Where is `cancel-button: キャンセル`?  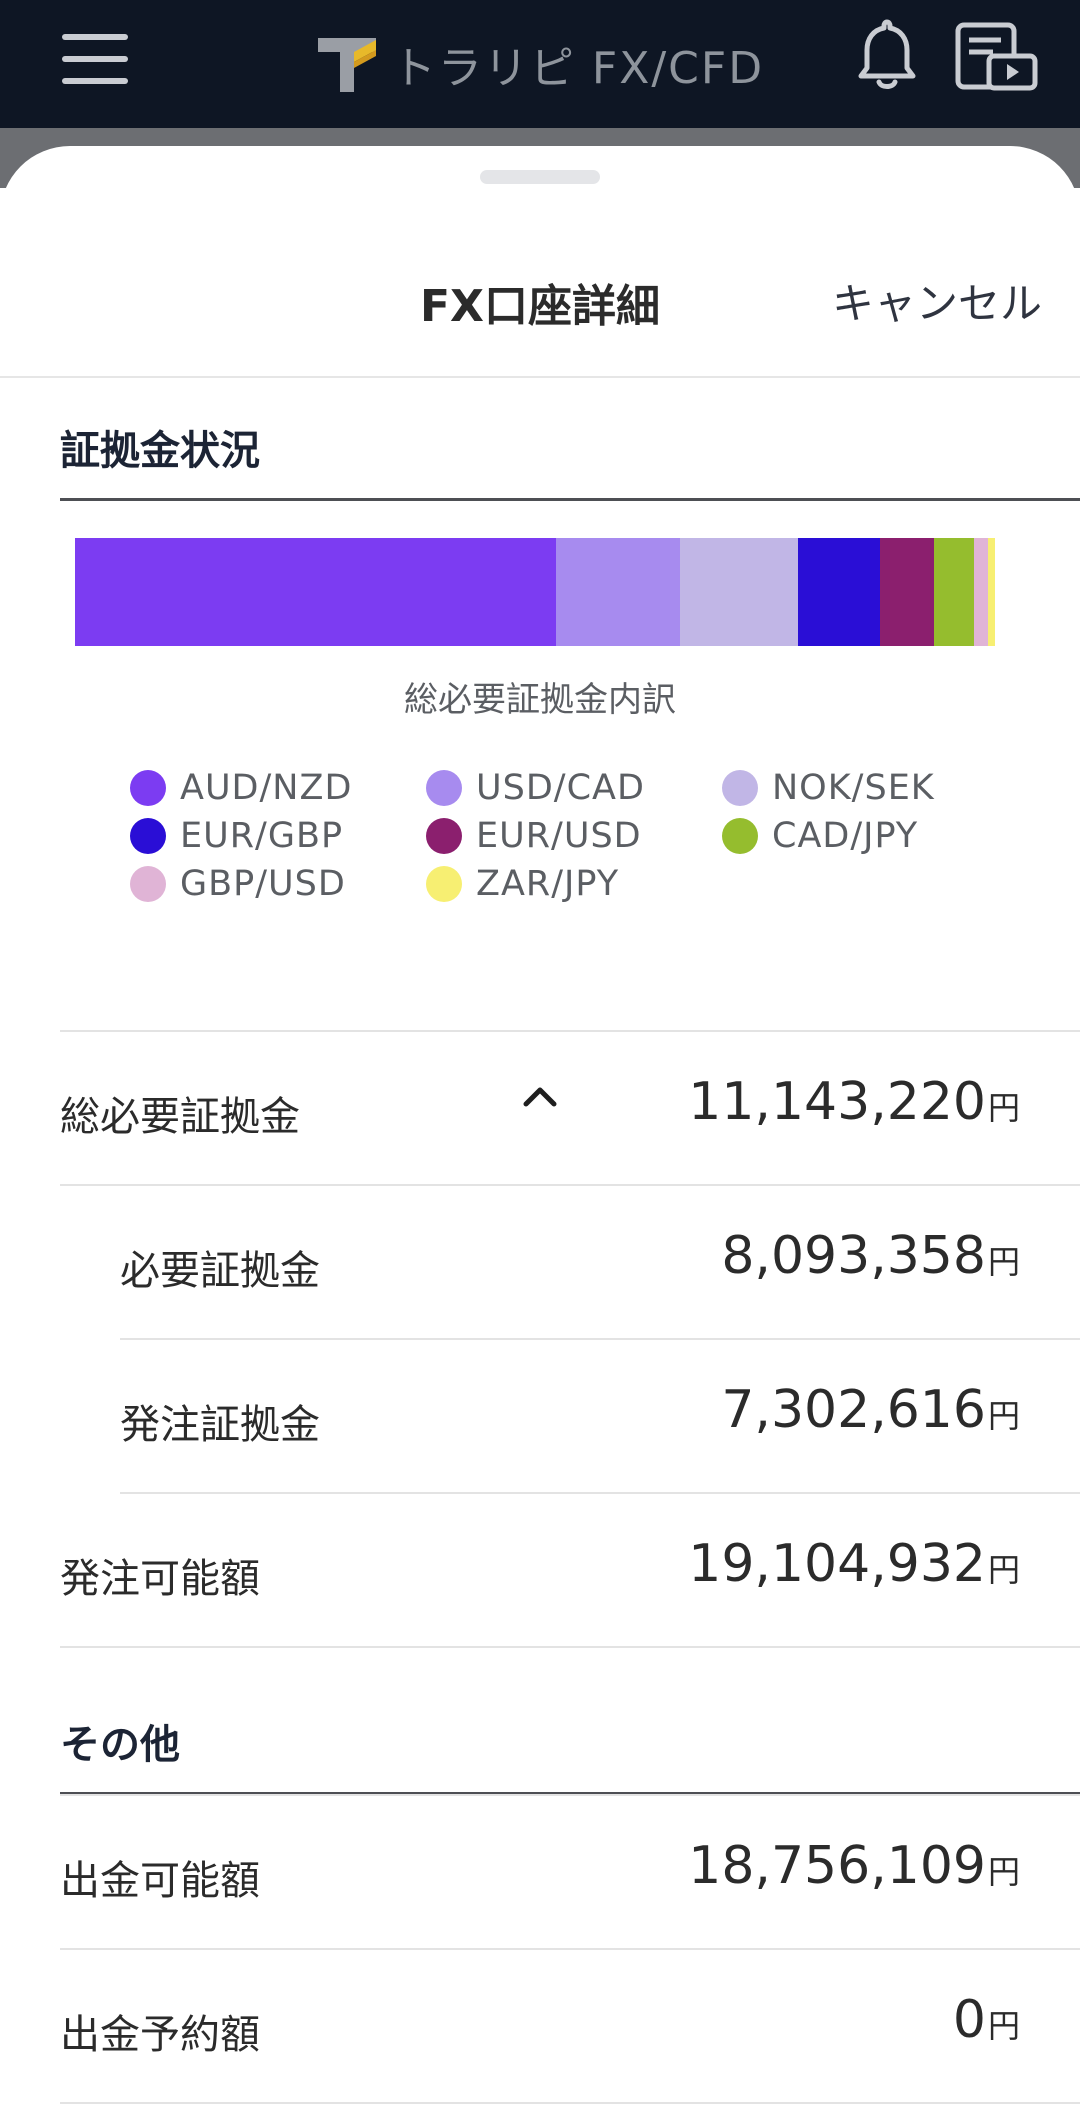 cancel-button: キャンセル is located at coordinates (937, 300).